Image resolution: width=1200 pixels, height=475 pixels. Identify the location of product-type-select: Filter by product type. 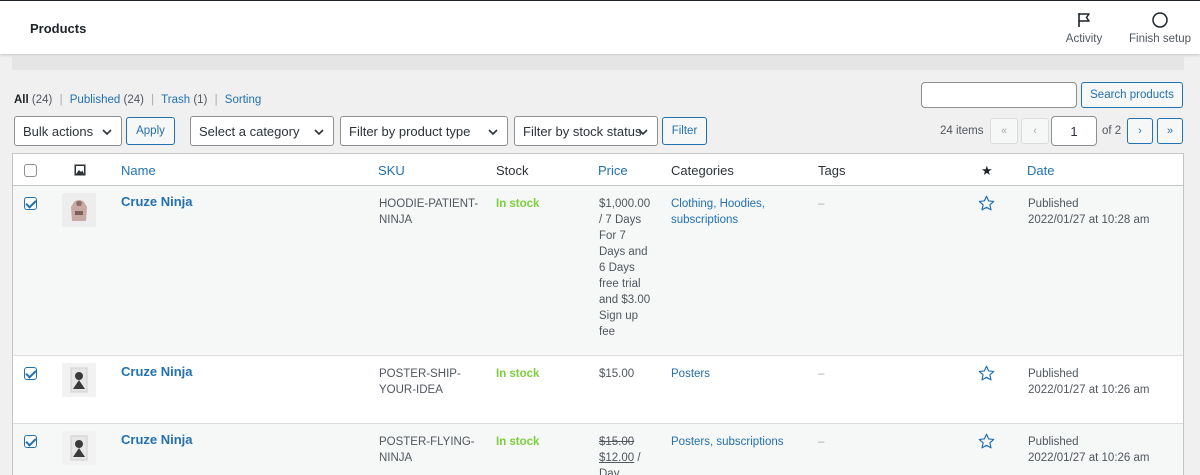
(424, 131).